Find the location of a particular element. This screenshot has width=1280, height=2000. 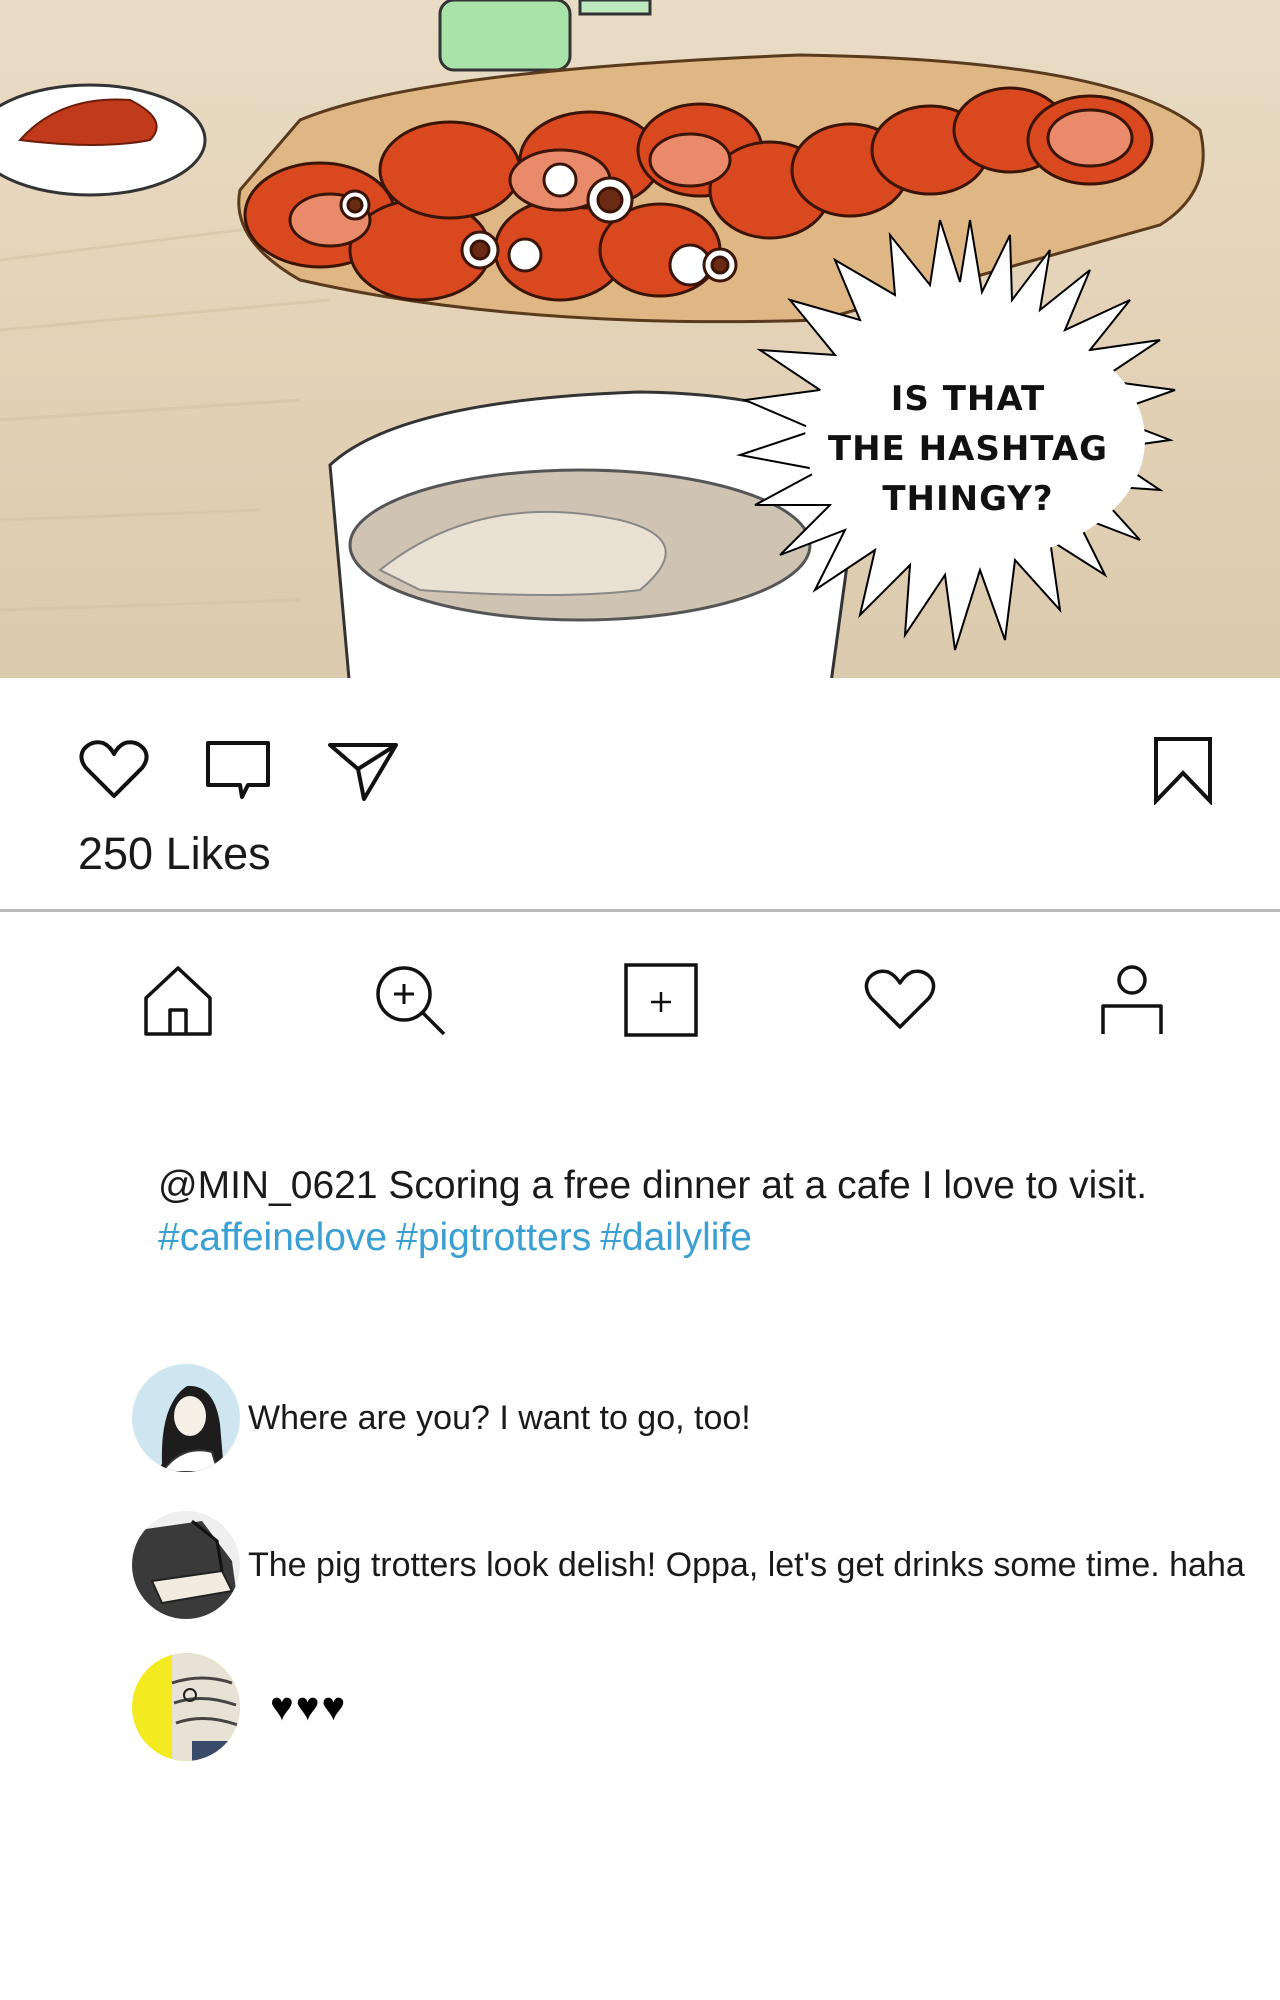

comment-text: Where are you? I want to go, too! is located at coordinates (499, 1417).